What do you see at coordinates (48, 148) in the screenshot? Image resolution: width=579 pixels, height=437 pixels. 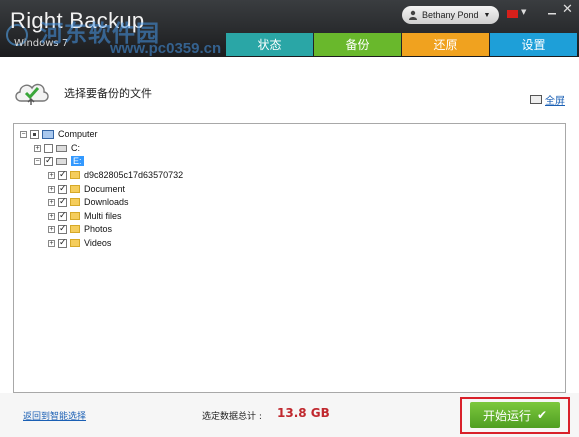 I see `checkbox-drive-c` at bounding box center [48, 148].